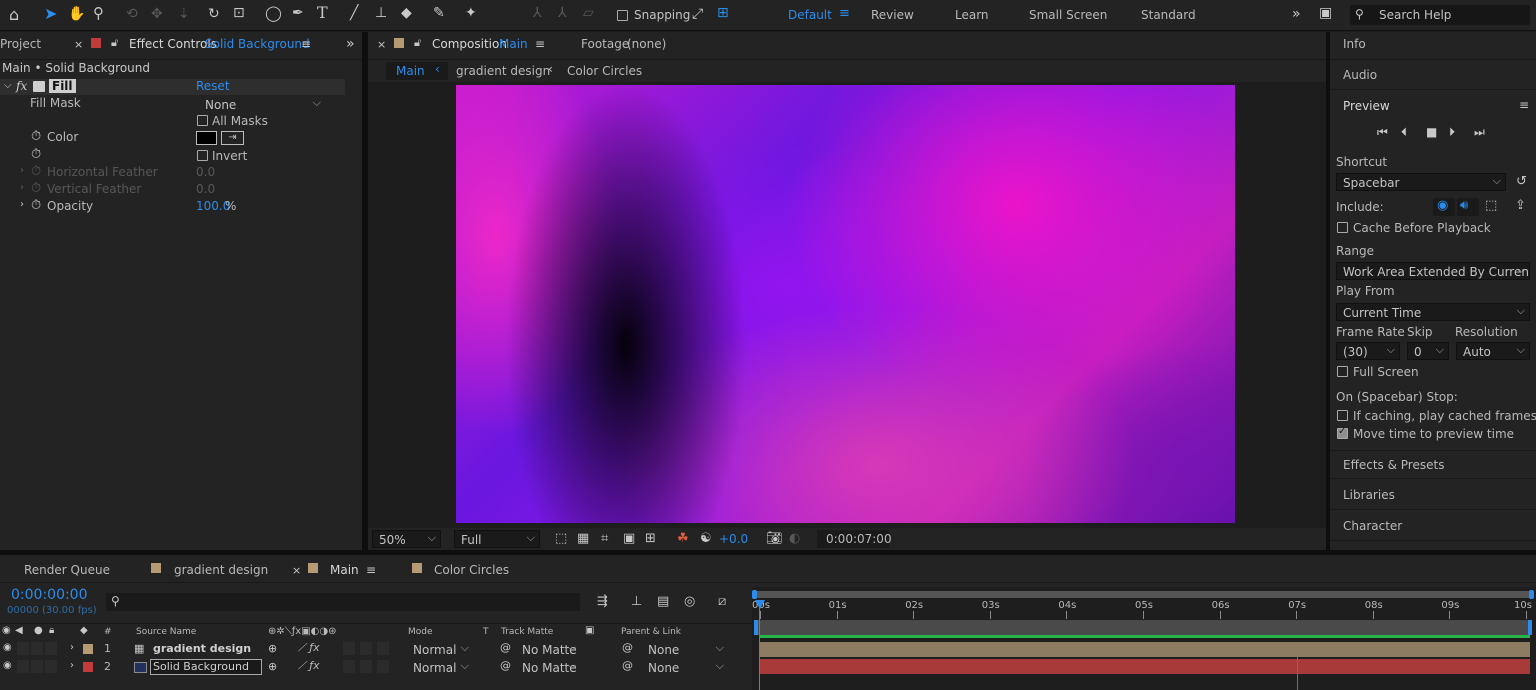 The image size is (1536, 690). What do you see at coordinates (1368, 351) in the screenshot?
I see `frame-rate-dropdown: (30)` at bounding box center [1368, 351].